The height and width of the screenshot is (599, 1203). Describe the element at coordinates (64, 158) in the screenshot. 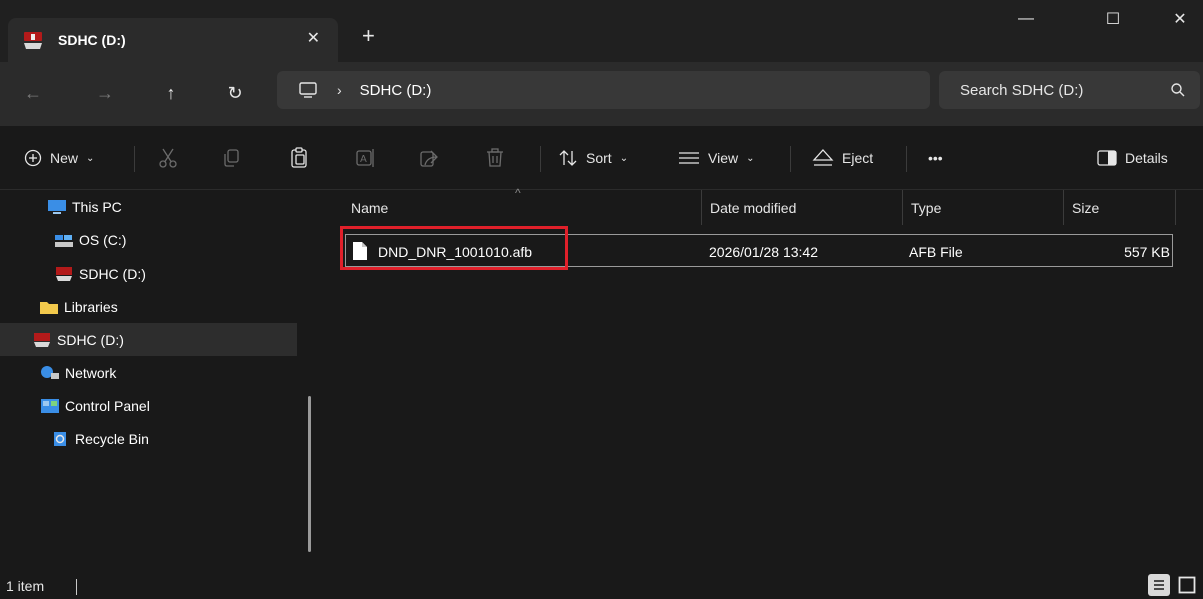

I see `new-label: New` at that location.